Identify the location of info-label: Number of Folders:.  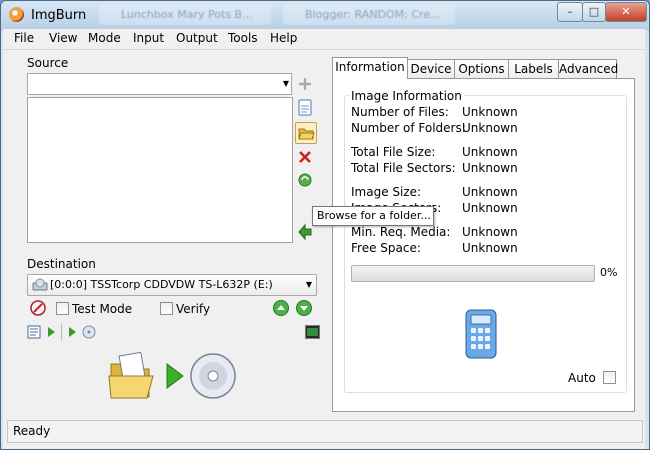
(408, 128).